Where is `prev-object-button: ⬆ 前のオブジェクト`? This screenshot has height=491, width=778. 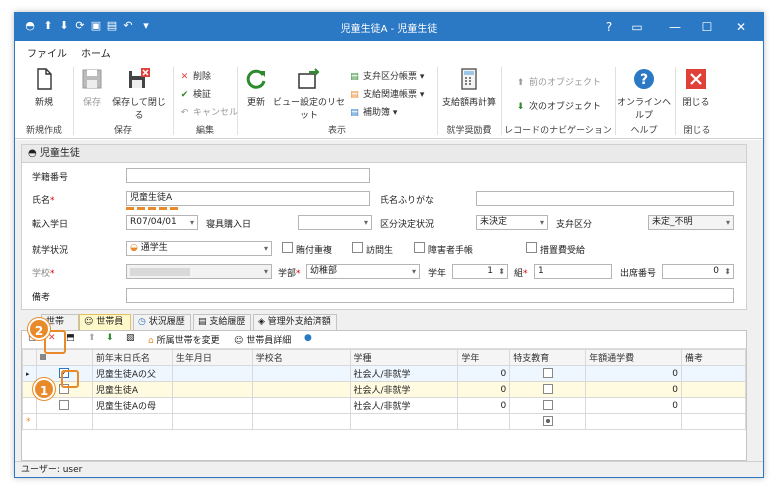
prev-object-button: ⬆ 前のオブジェクト is located at coordinates (558, 81).